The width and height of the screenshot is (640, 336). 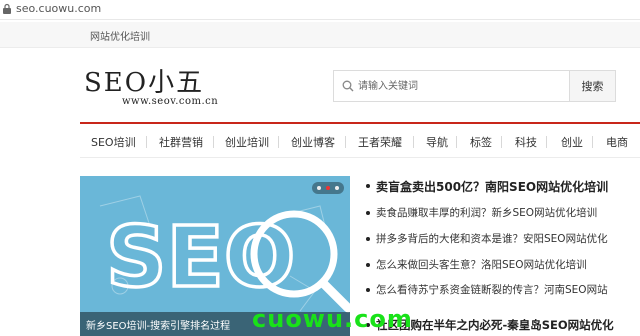 I want to click on banner-caption-text: 新乡SEO培训-搜索引擎排名过程, so click(x=158, y=324).